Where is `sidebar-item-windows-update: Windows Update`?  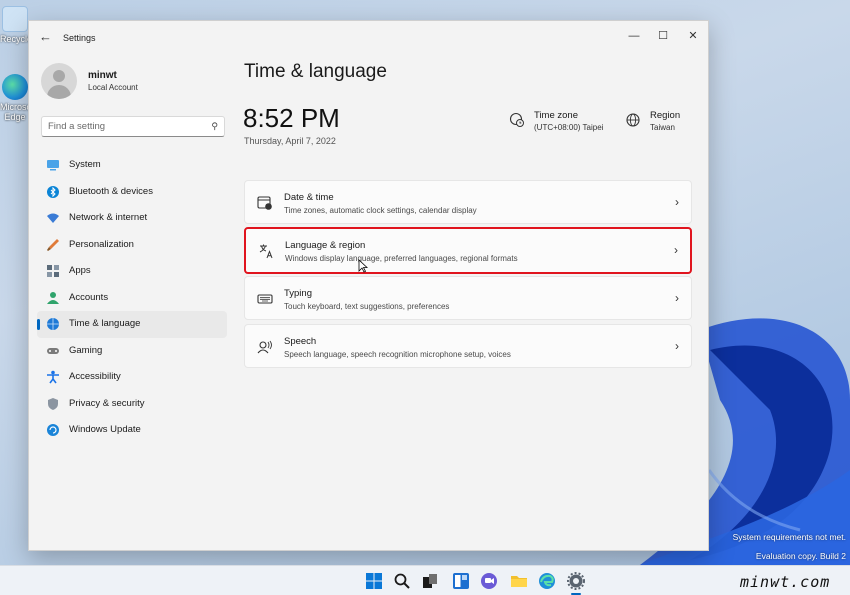
sidebar-item-windows-update: Windows Update is located at coordinates (132, 430).